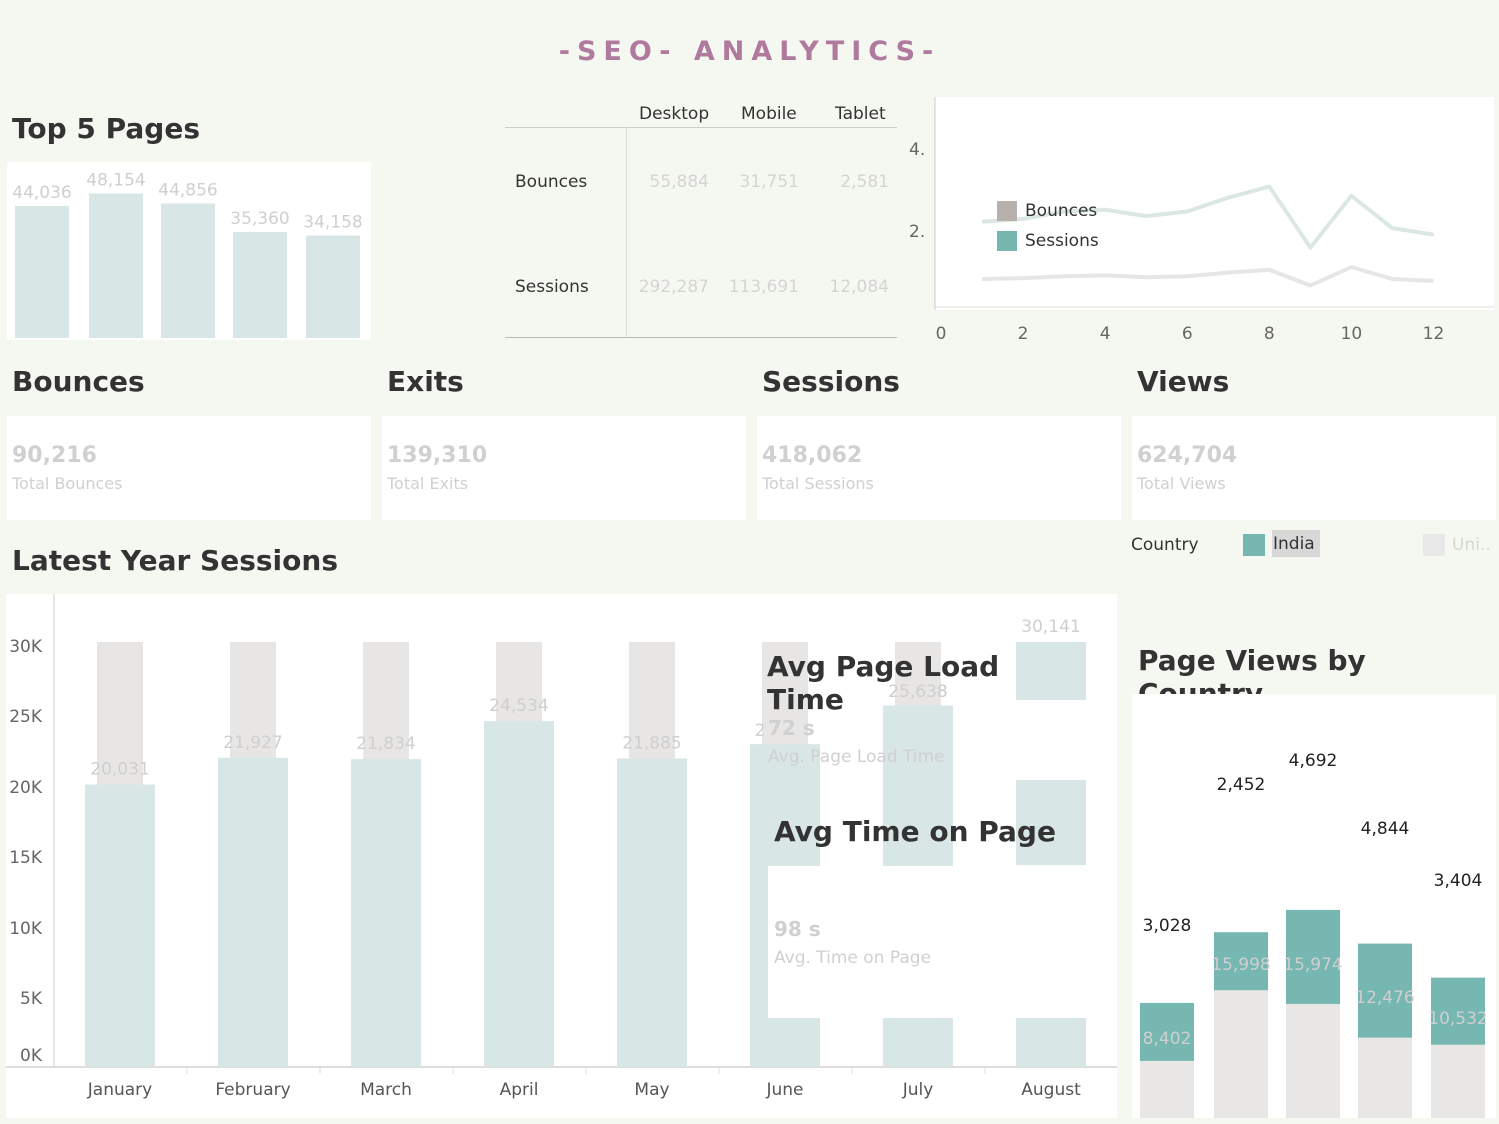 This screenshot has width=1499, height=1124. What do you see at coordinates (1062, 241) in the screenshot?
I see `legend-label-sessions: Sessions` at bounding box center [1062, 241].